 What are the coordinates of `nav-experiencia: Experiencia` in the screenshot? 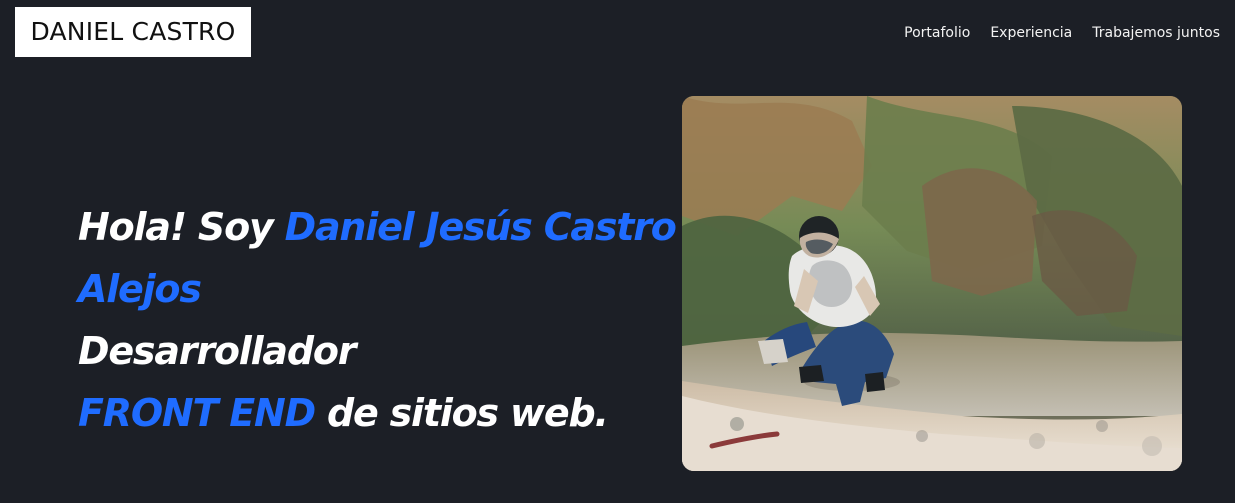 It's located at (1031, 33).